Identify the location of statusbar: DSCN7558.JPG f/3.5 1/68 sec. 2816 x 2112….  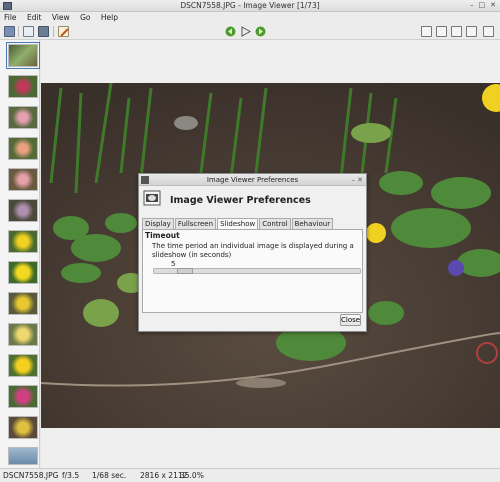
(250, 475).